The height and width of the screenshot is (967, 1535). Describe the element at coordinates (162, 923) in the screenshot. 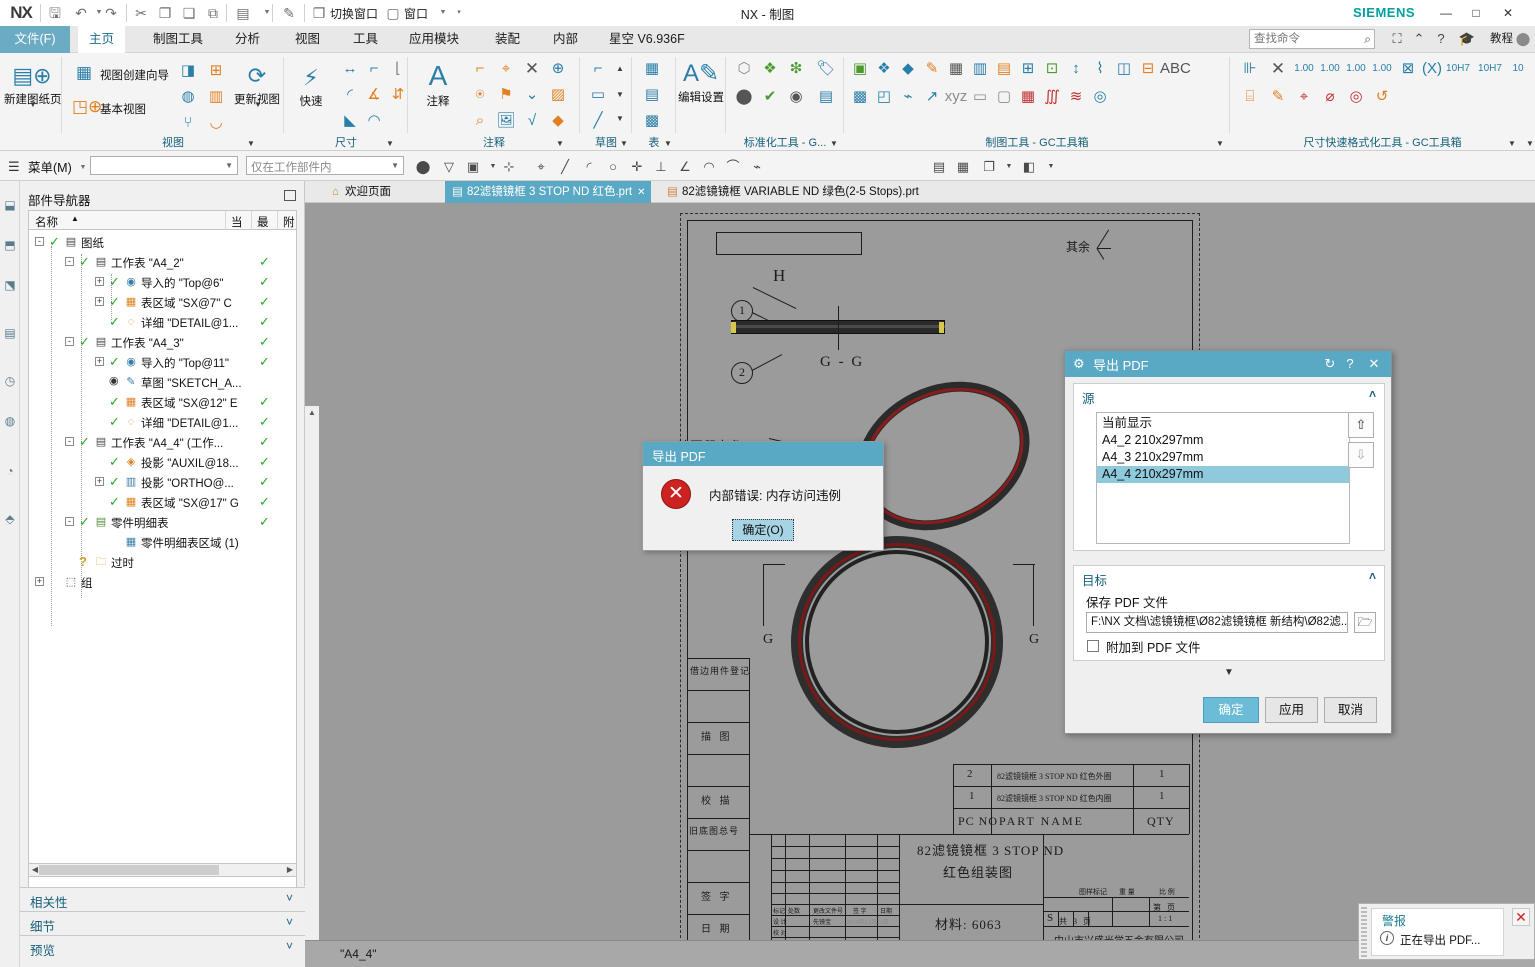

I see `accordion-details: 细节 ˅` at that location.